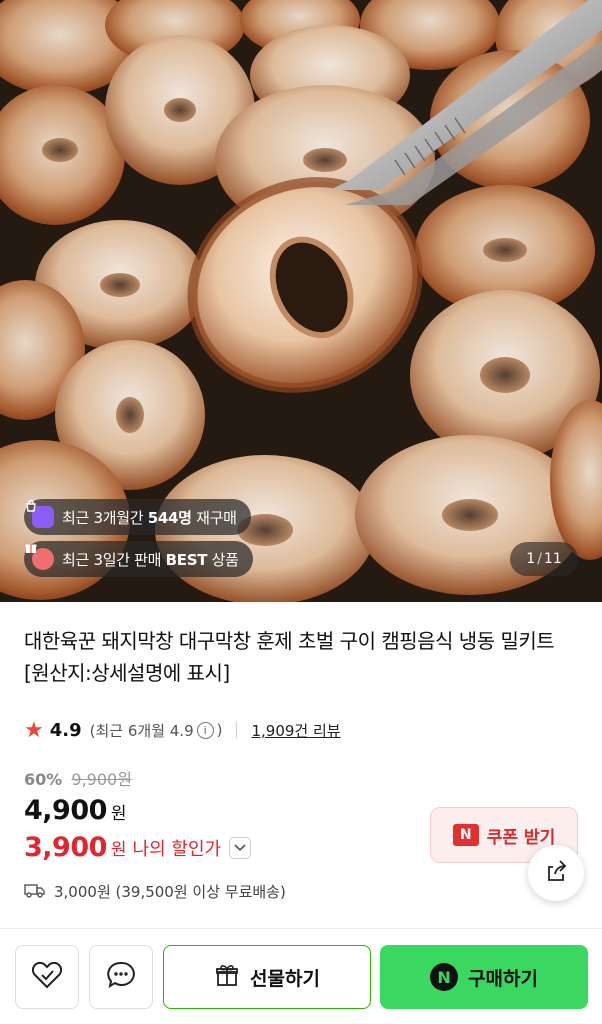 The width and height of the screenshot is (602, 1024). I want to click on truck-icon, so click(35, 892).